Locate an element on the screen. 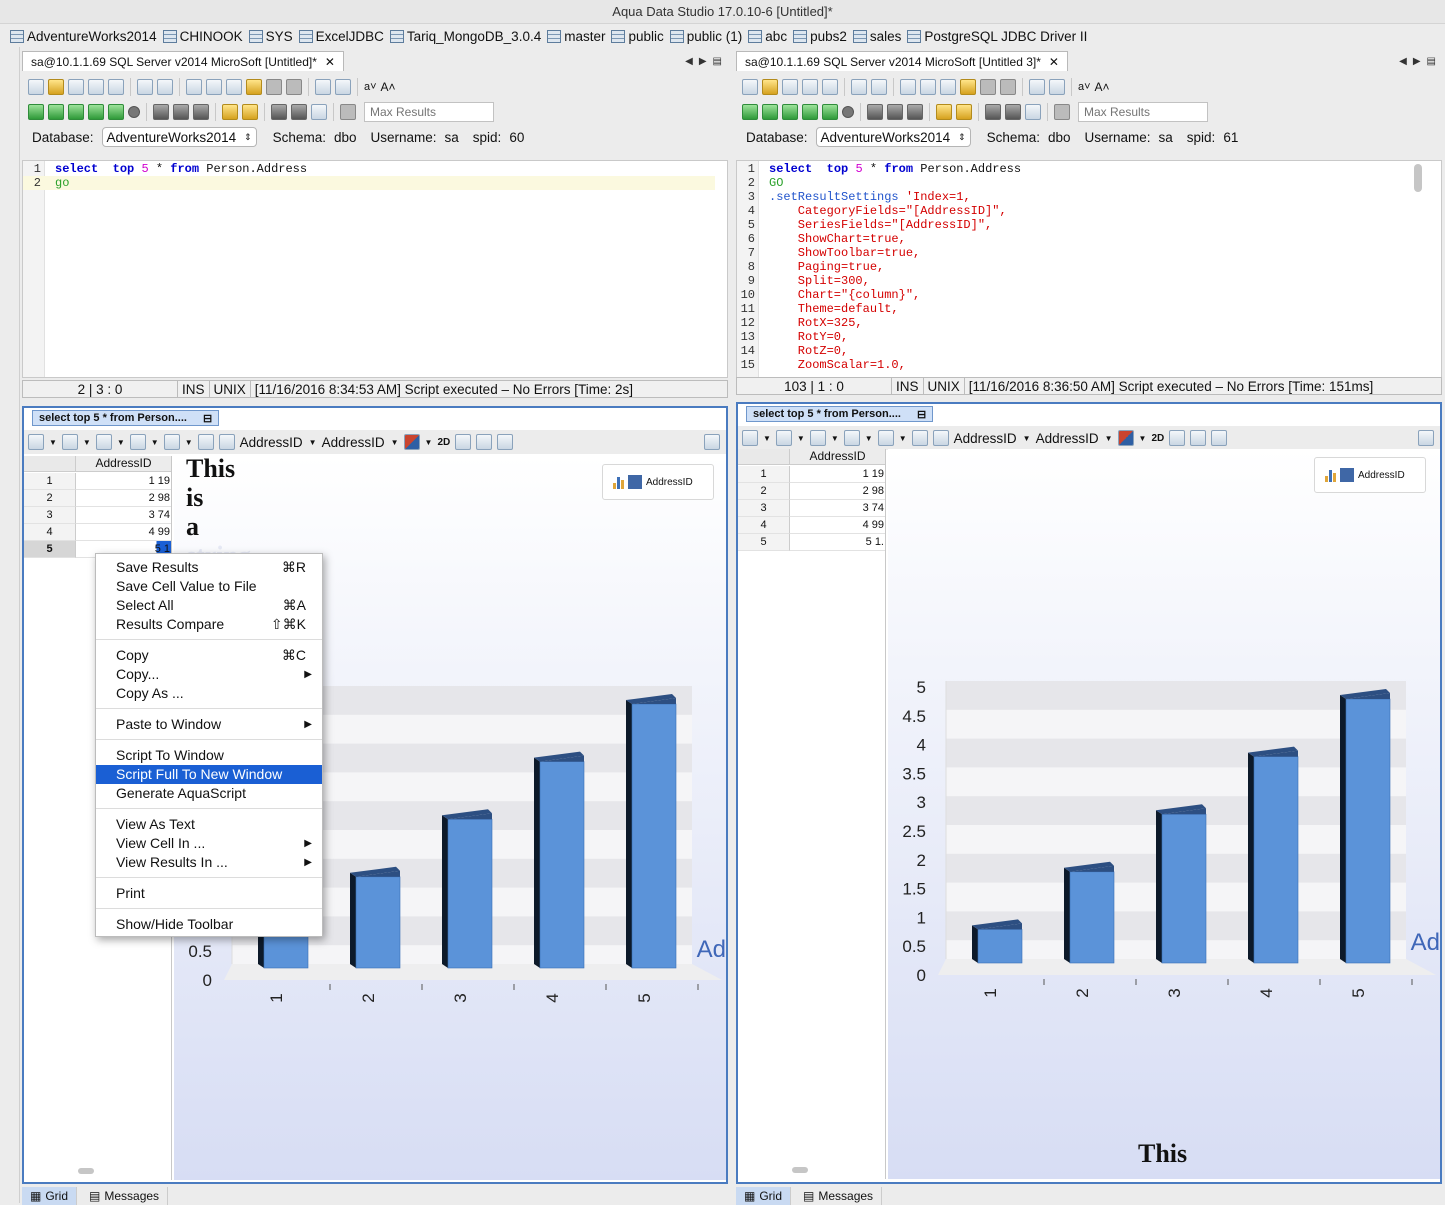 The width and height of the screenshot is (1445, 1205). split-icon is located at coordinates (299, 112).